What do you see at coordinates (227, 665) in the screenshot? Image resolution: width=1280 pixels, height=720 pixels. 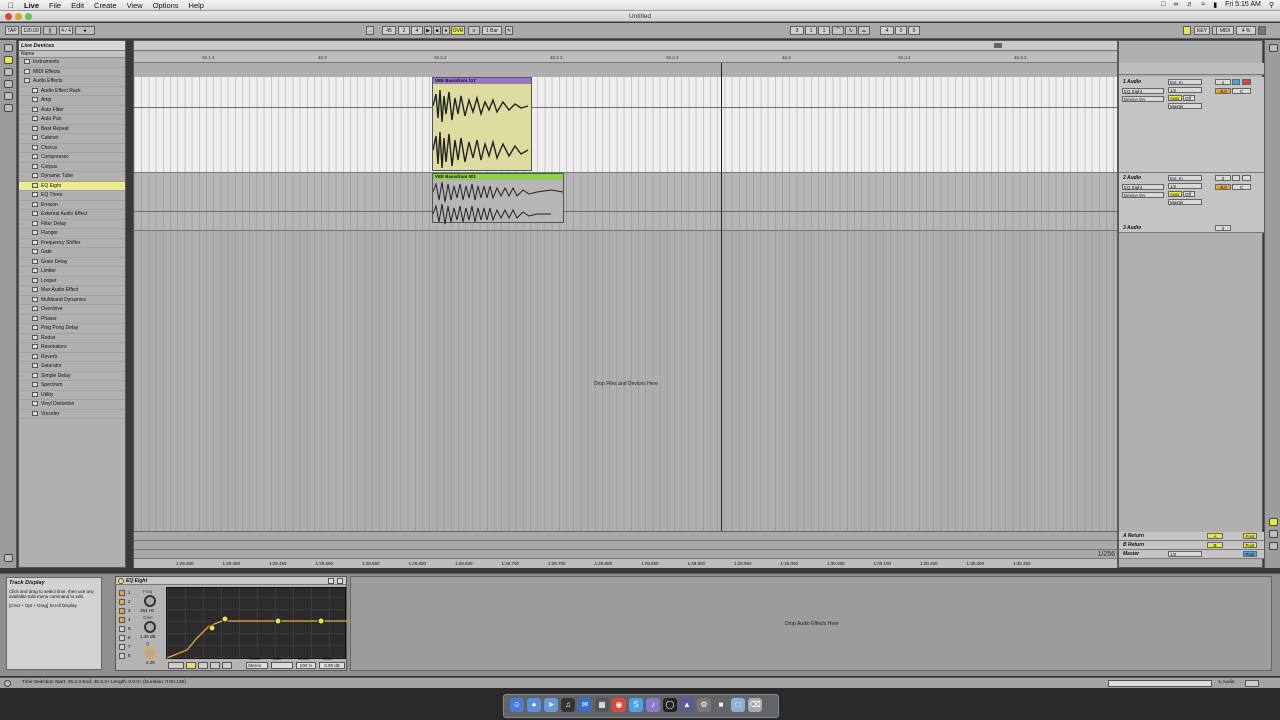 I see `filter-type-highcut-icon` at bounding box center [227, 665].